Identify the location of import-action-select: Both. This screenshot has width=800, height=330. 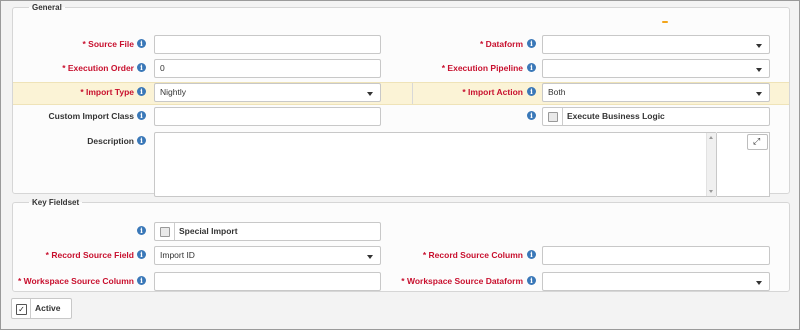
(656, 92).